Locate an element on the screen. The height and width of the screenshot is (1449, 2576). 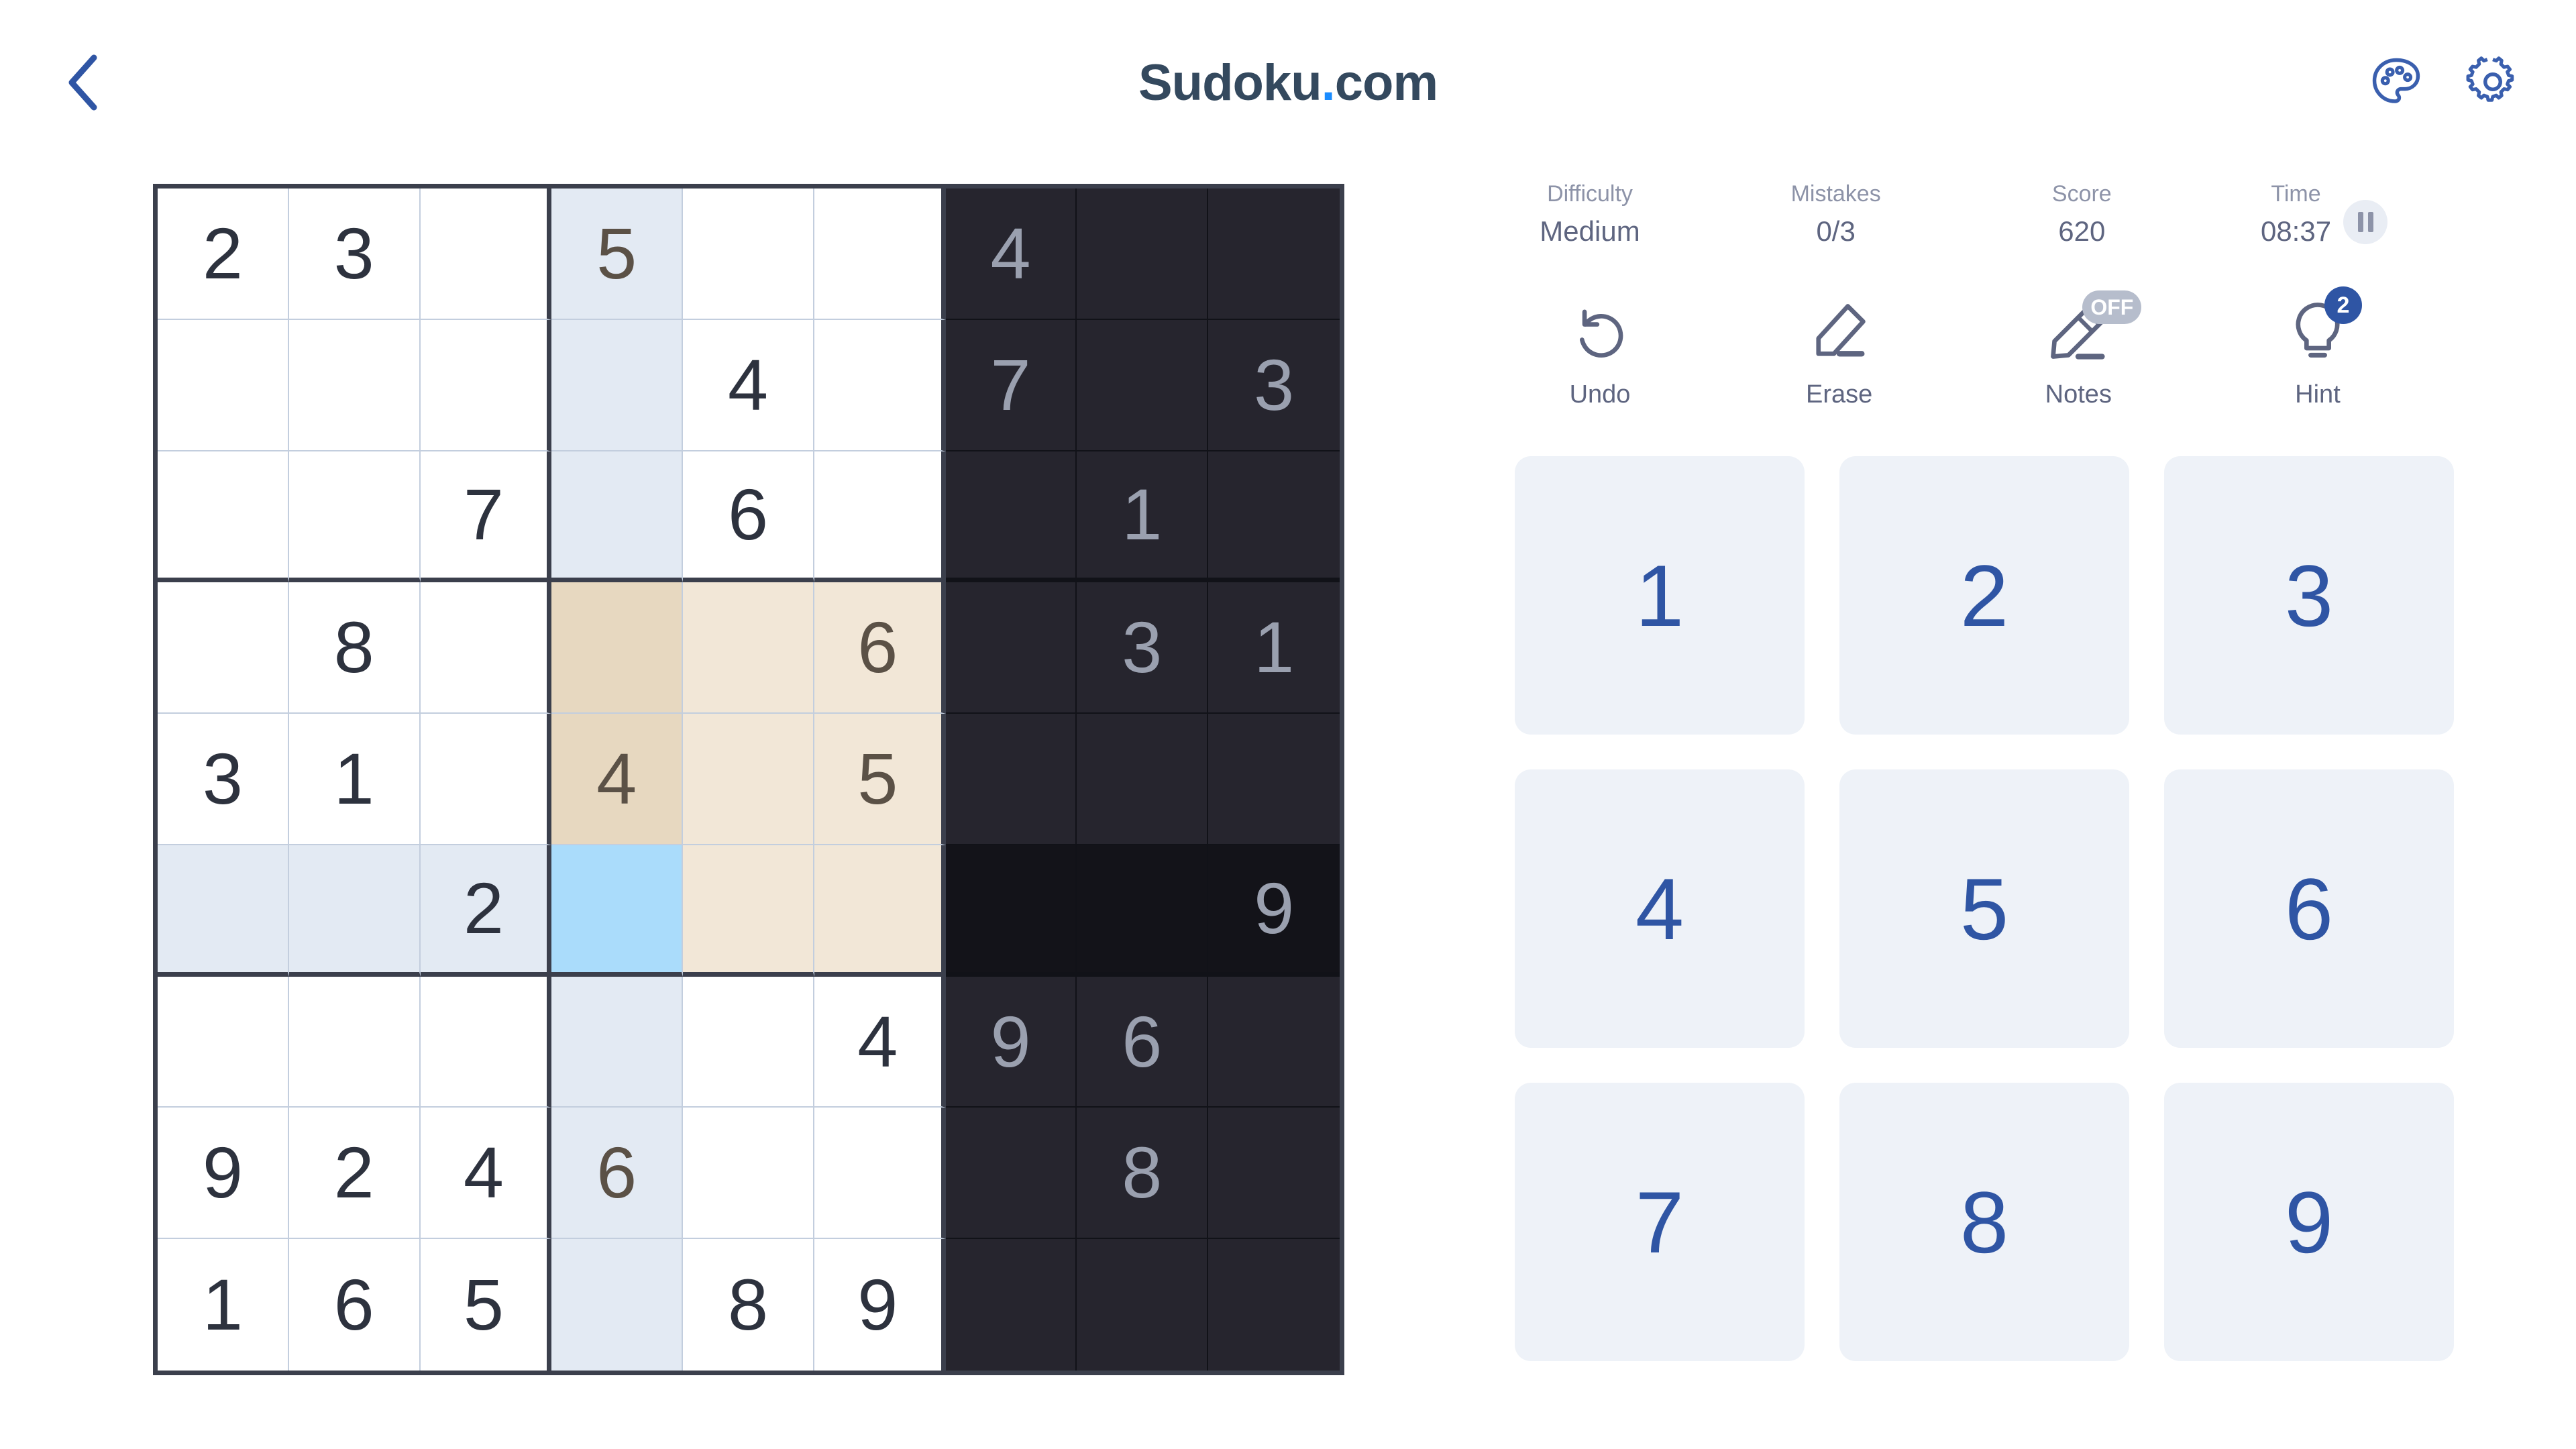
cell-r1-c6 is located at coordinates (880, 254).